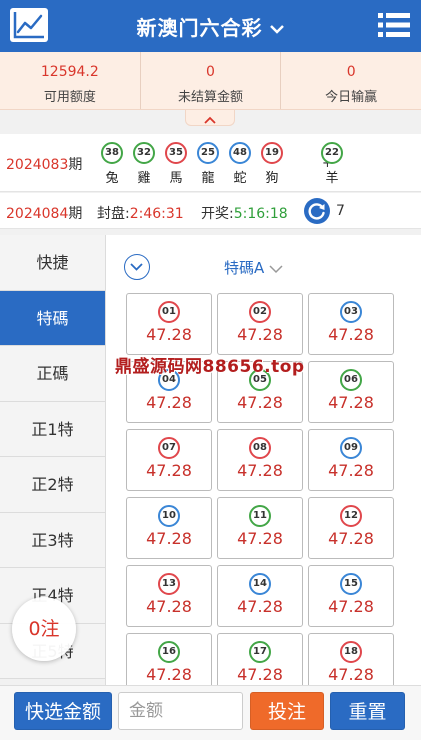 The width and height of the screenshot is (421, 740). I want to click on today-profit: 0 今日输赢, so click(351, 80).